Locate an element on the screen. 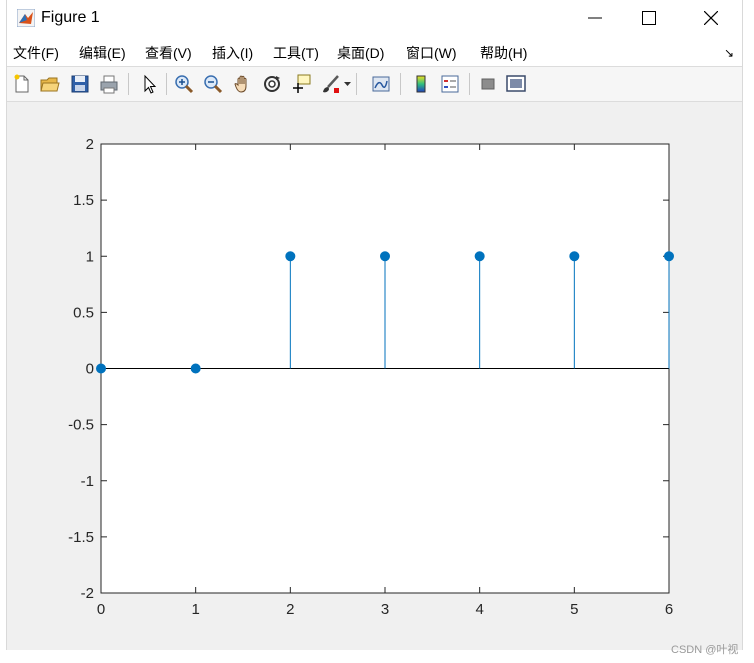 The height and width of the screenshot is (663, 754). y-tick-label: 0.5 is located at coordinates (83, 312).